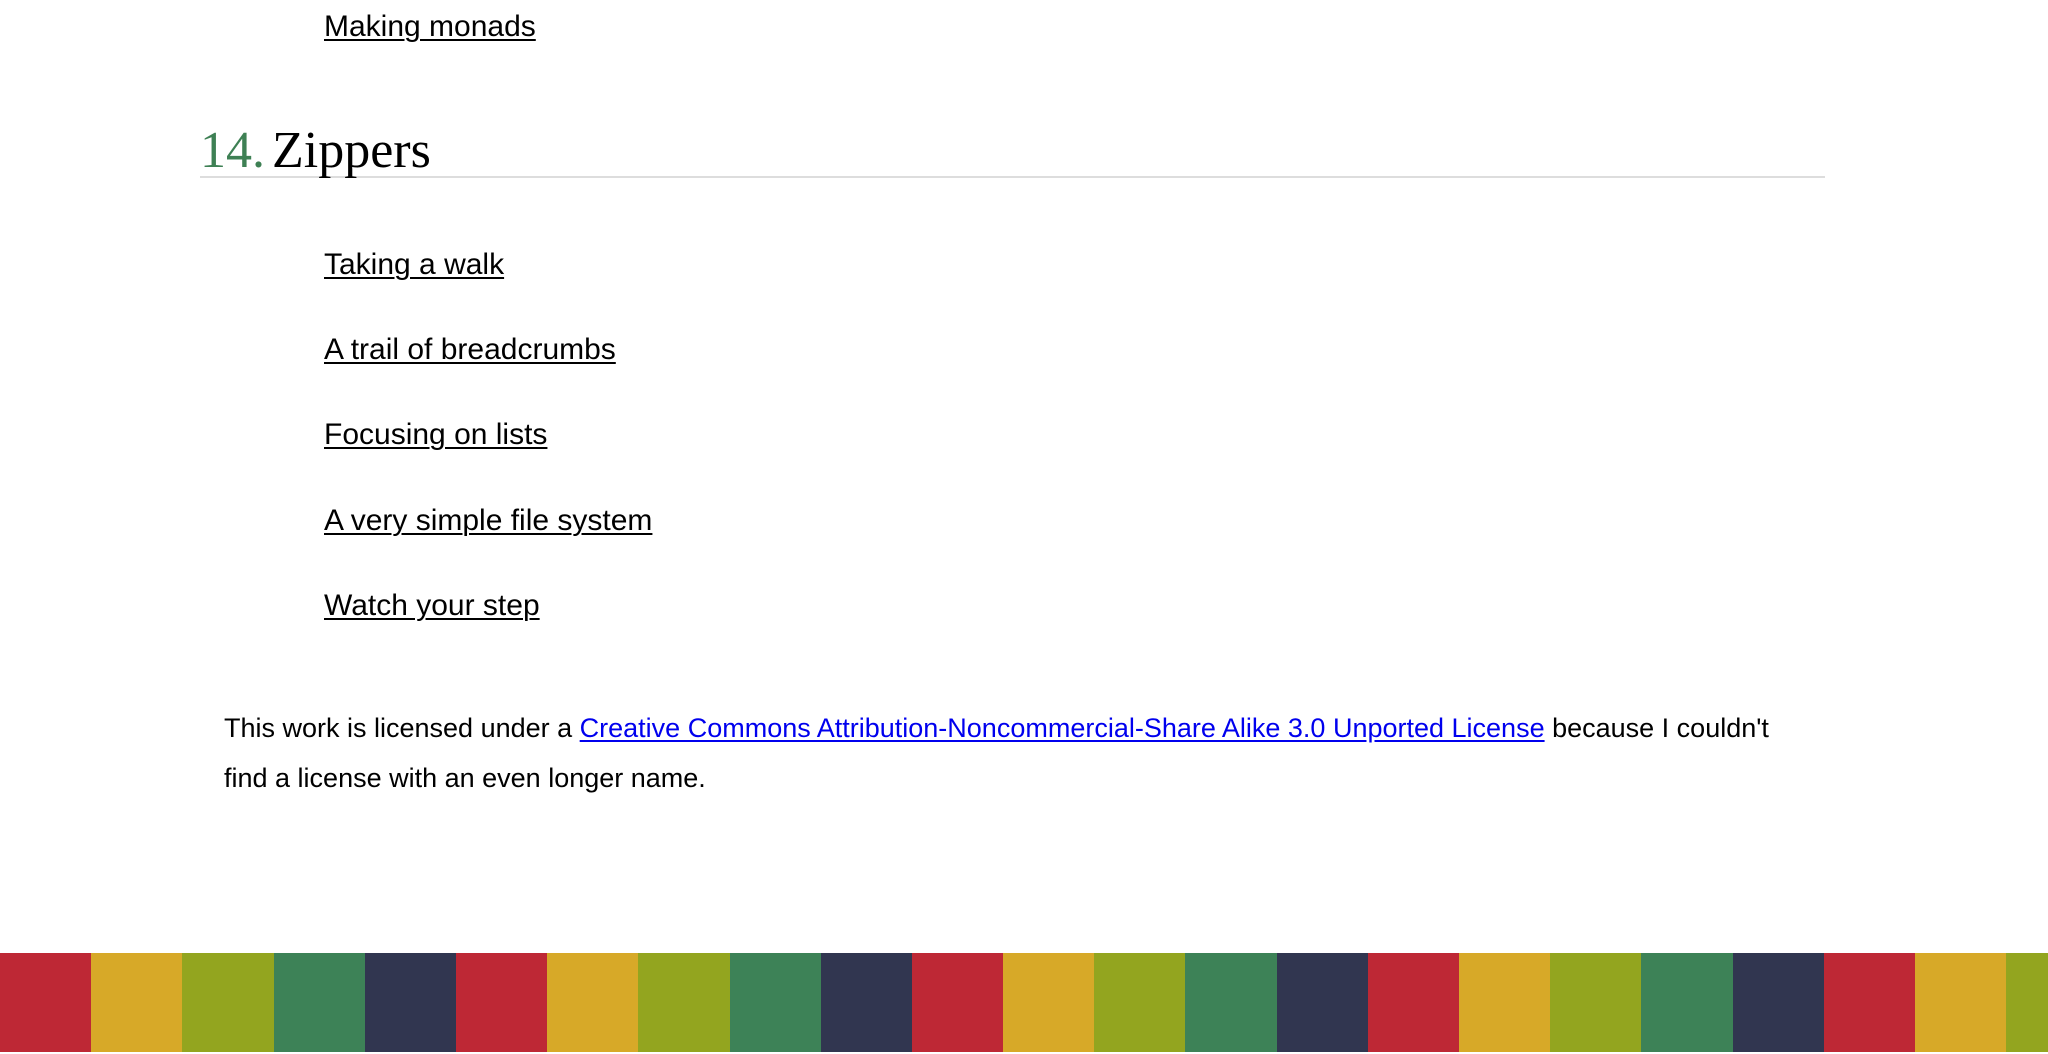  I want to click on toc-link-watch-your-step: Watch your step, so click(432, 606).